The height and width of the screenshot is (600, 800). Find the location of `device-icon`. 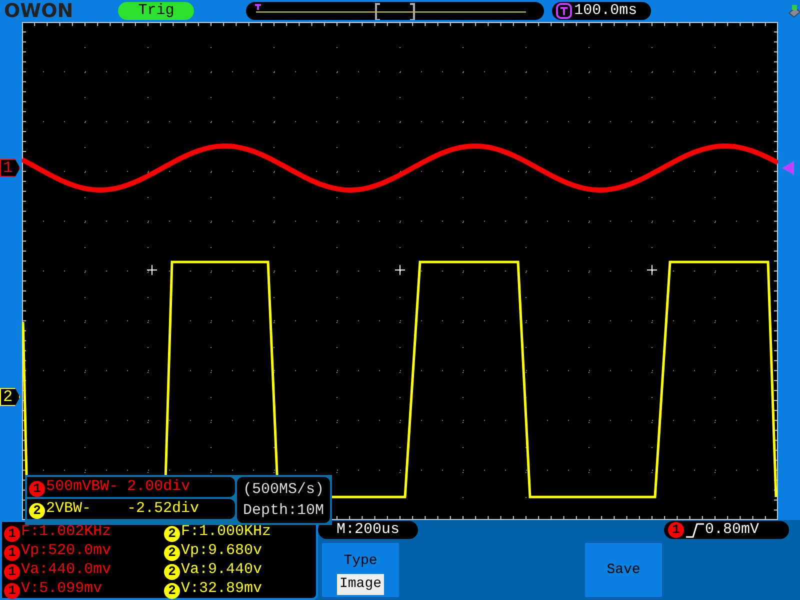

device-icon is located at coordinates (793, 11).